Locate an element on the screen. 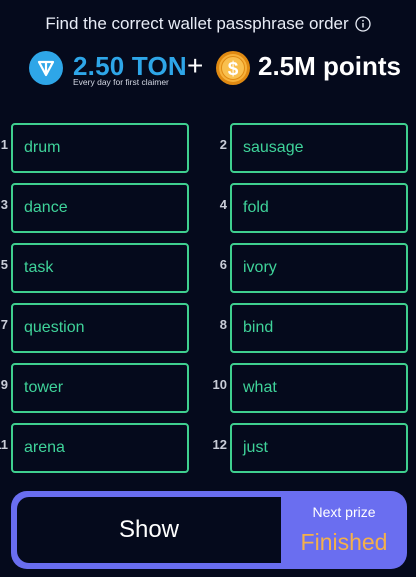  word-label: bind is located at coordinates (258, 327).